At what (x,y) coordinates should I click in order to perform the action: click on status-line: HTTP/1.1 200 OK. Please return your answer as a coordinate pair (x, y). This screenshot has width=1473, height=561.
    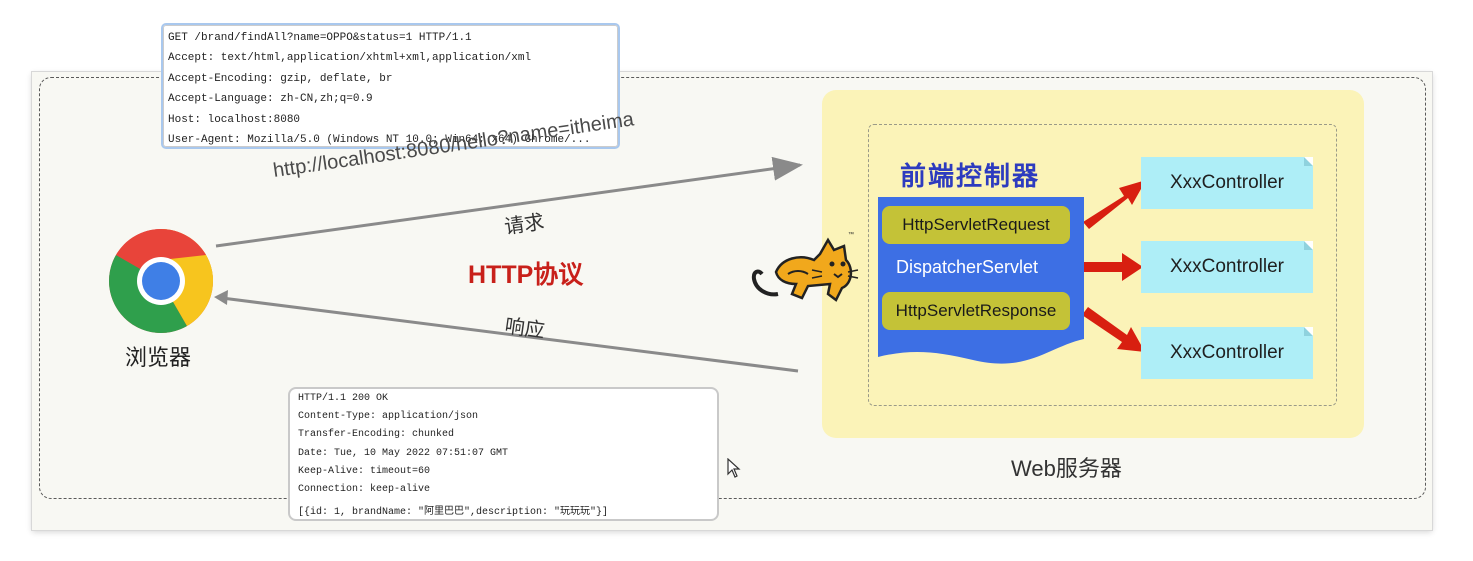
    Looking at the image, I should click on (343, 398).